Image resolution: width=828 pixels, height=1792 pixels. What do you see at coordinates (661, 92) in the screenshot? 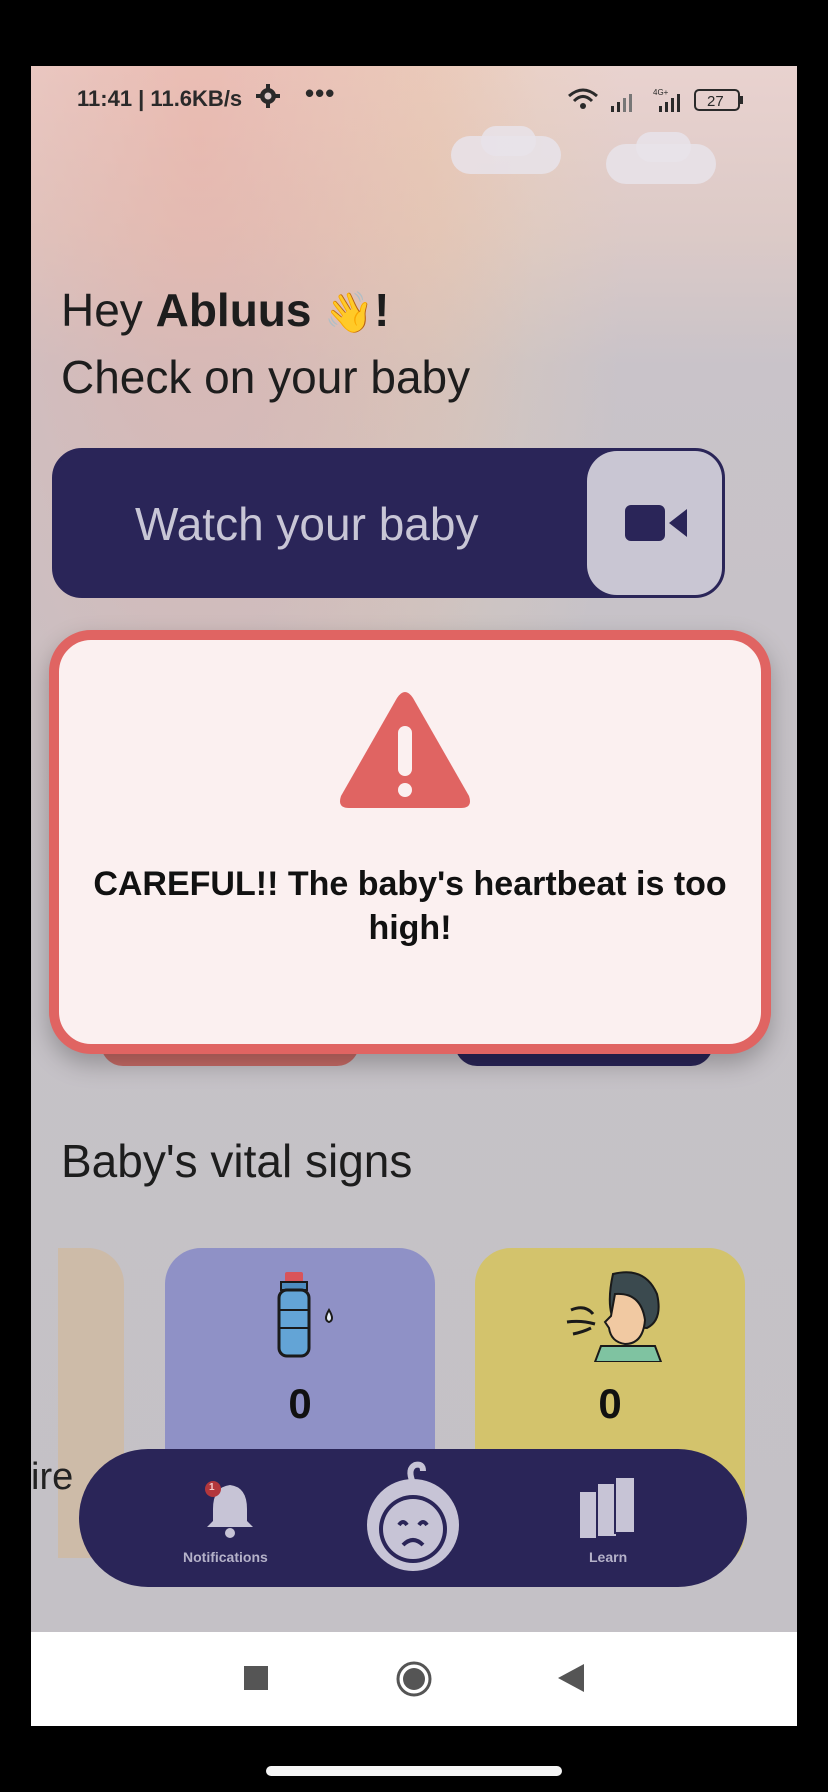
I see `network-type-label: 4G+` at bounding box center [661, 92].